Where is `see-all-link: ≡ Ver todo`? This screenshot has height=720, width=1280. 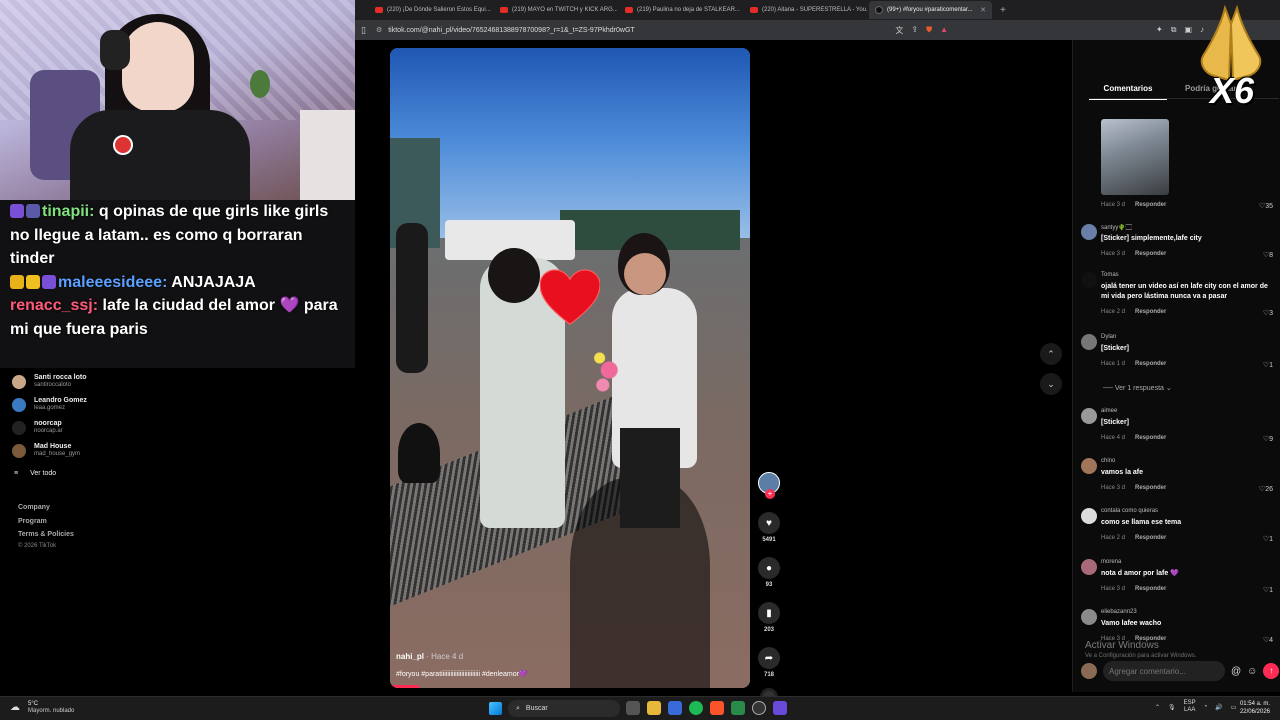 see-all-link: ≡ Ver todo is located at coordinates (35, 473).